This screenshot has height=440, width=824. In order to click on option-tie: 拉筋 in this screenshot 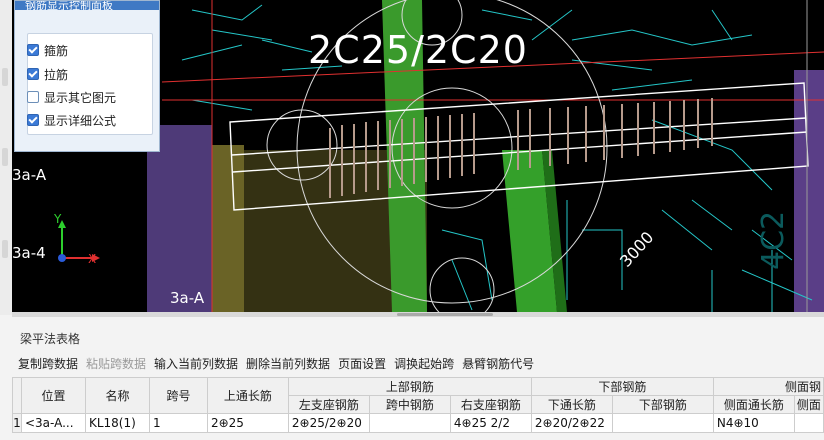, I will do `click(47, 74)`.